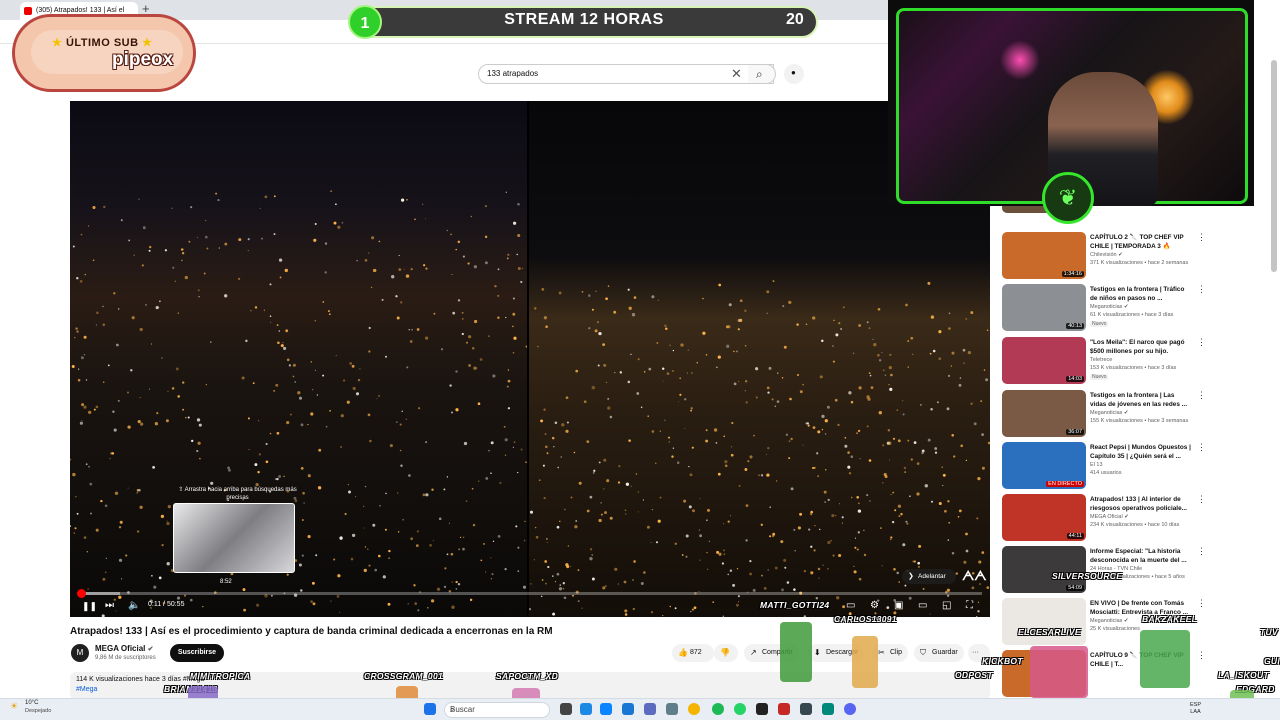  Describe the element at coordinates (898, 606) in the screenshot. I see `miniplayer-icon: ▣` at that location.